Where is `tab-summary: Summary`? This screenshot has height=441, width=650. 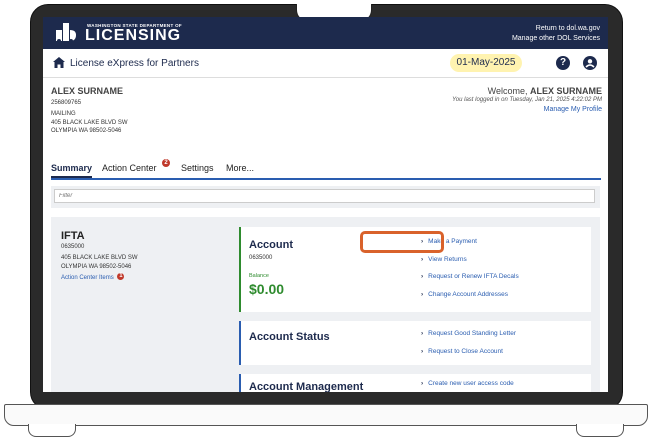
tab-summary: Summary is located at coordinates (72, 170).